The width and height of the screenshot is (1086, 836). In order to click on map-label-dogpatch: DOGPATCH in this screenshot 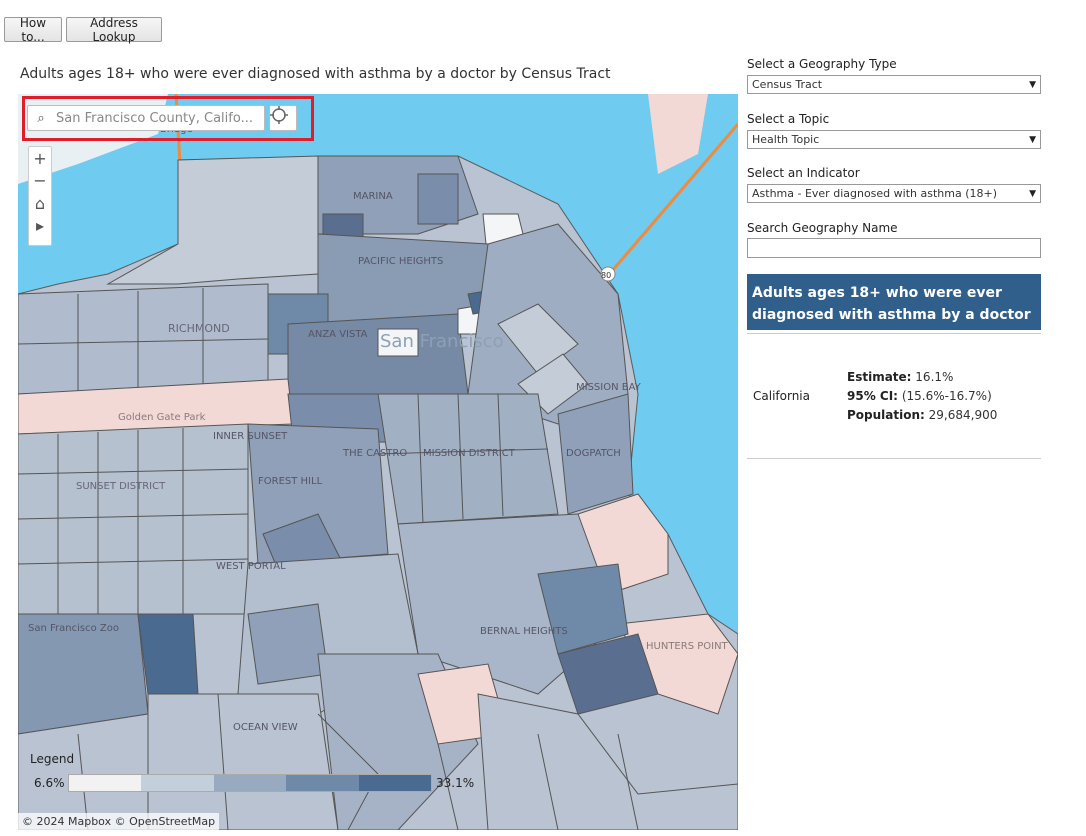, I will do `click(593, 453)`.